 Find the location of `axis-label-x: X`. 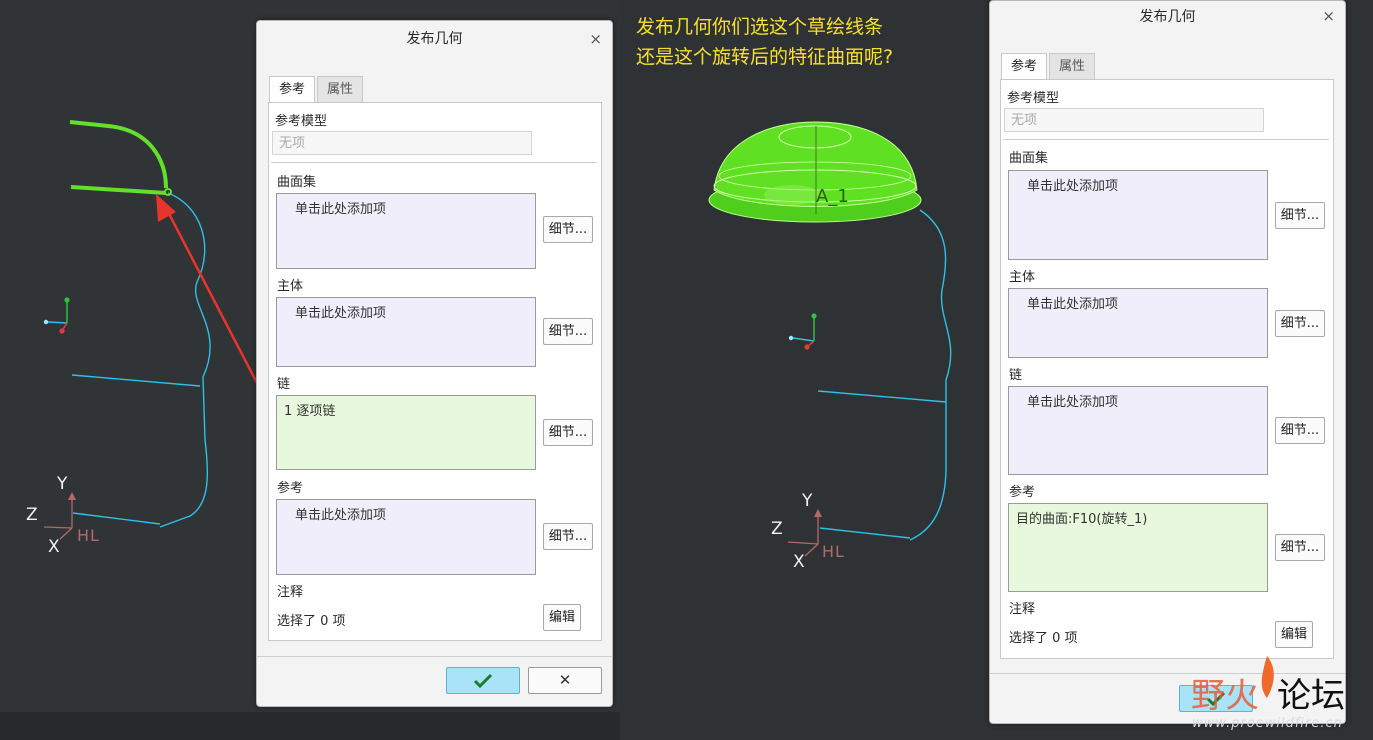

axis-label-x: X is located at coordinates (54, 547).